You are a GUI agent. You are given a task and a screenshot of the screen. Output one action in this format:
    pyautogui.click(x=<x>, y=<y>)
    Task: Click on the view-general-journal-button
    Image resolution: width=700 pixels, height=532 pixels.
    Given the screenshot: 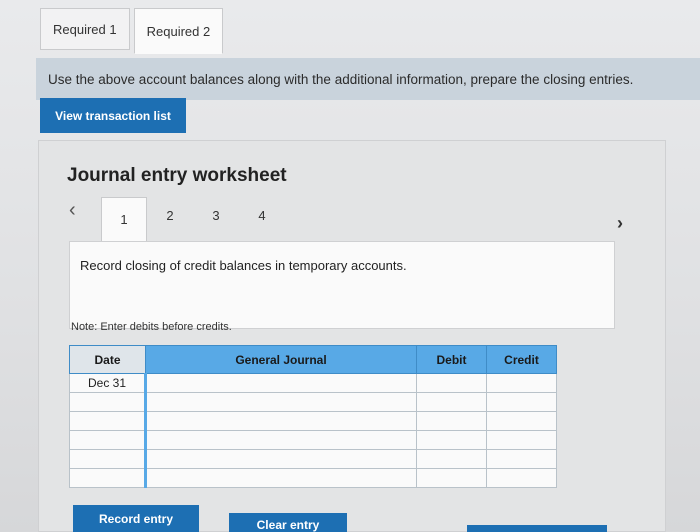 What is the action you would take?
    pyautogui.click(x=537, y=528)
    